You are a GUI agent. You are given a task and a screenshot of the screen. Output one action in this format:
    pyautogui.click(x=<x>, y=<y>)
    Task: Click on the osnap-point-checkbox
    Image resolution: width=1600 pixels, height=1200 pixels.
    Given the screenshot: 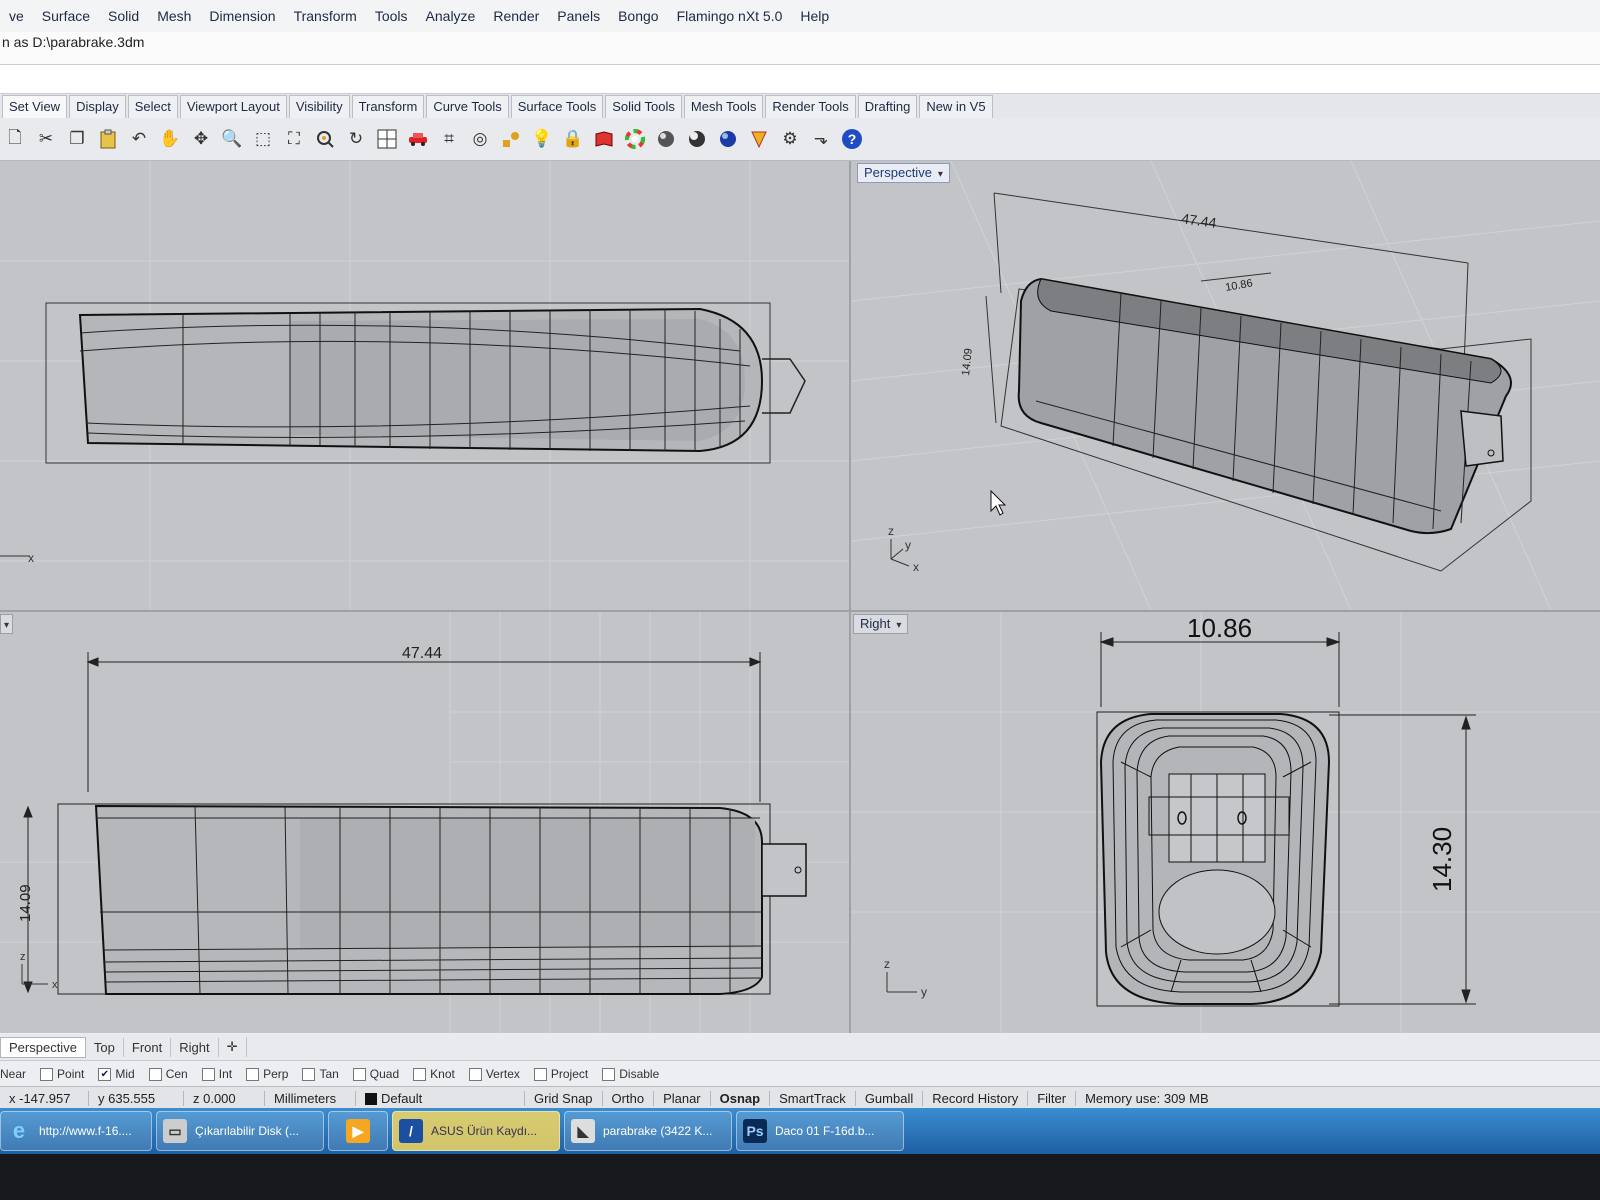 What is the action you would take?
    pyautogui.click(x=47, y=1074)
    